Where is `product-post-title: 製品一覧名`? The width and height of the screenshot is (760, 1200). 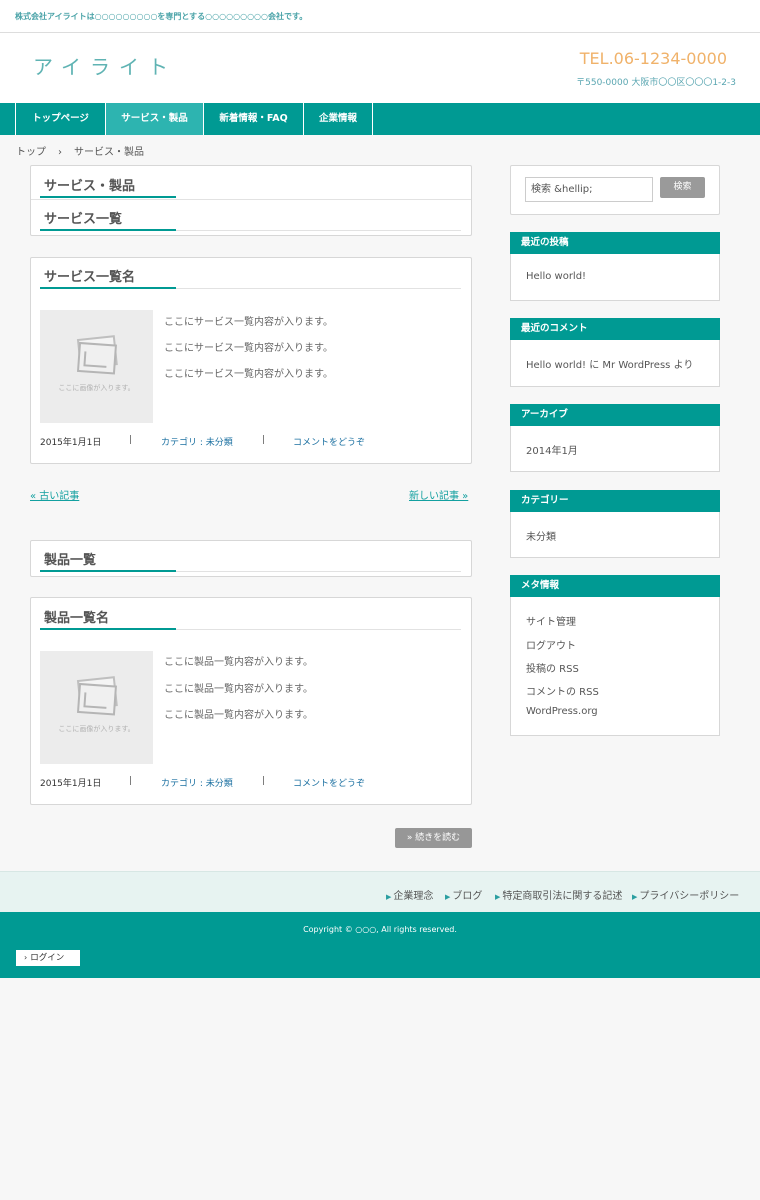 product-post-title: 製品一覧名 is located at coordinates (76, 616).